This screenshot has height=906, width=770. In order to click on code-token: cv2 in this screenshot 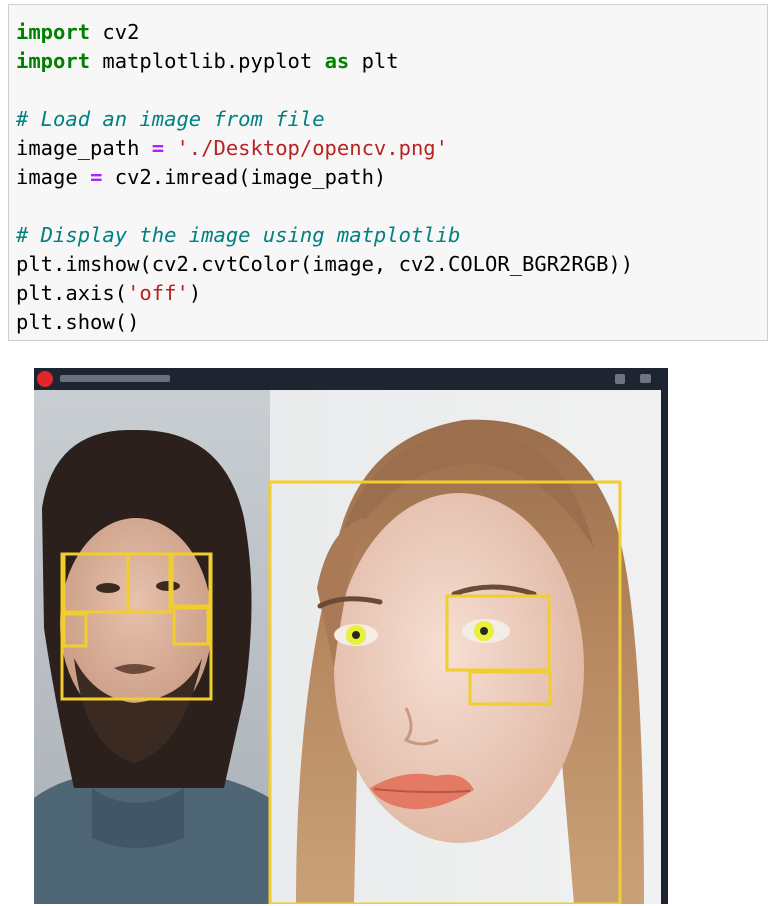, I will do `click(115, 32)`.